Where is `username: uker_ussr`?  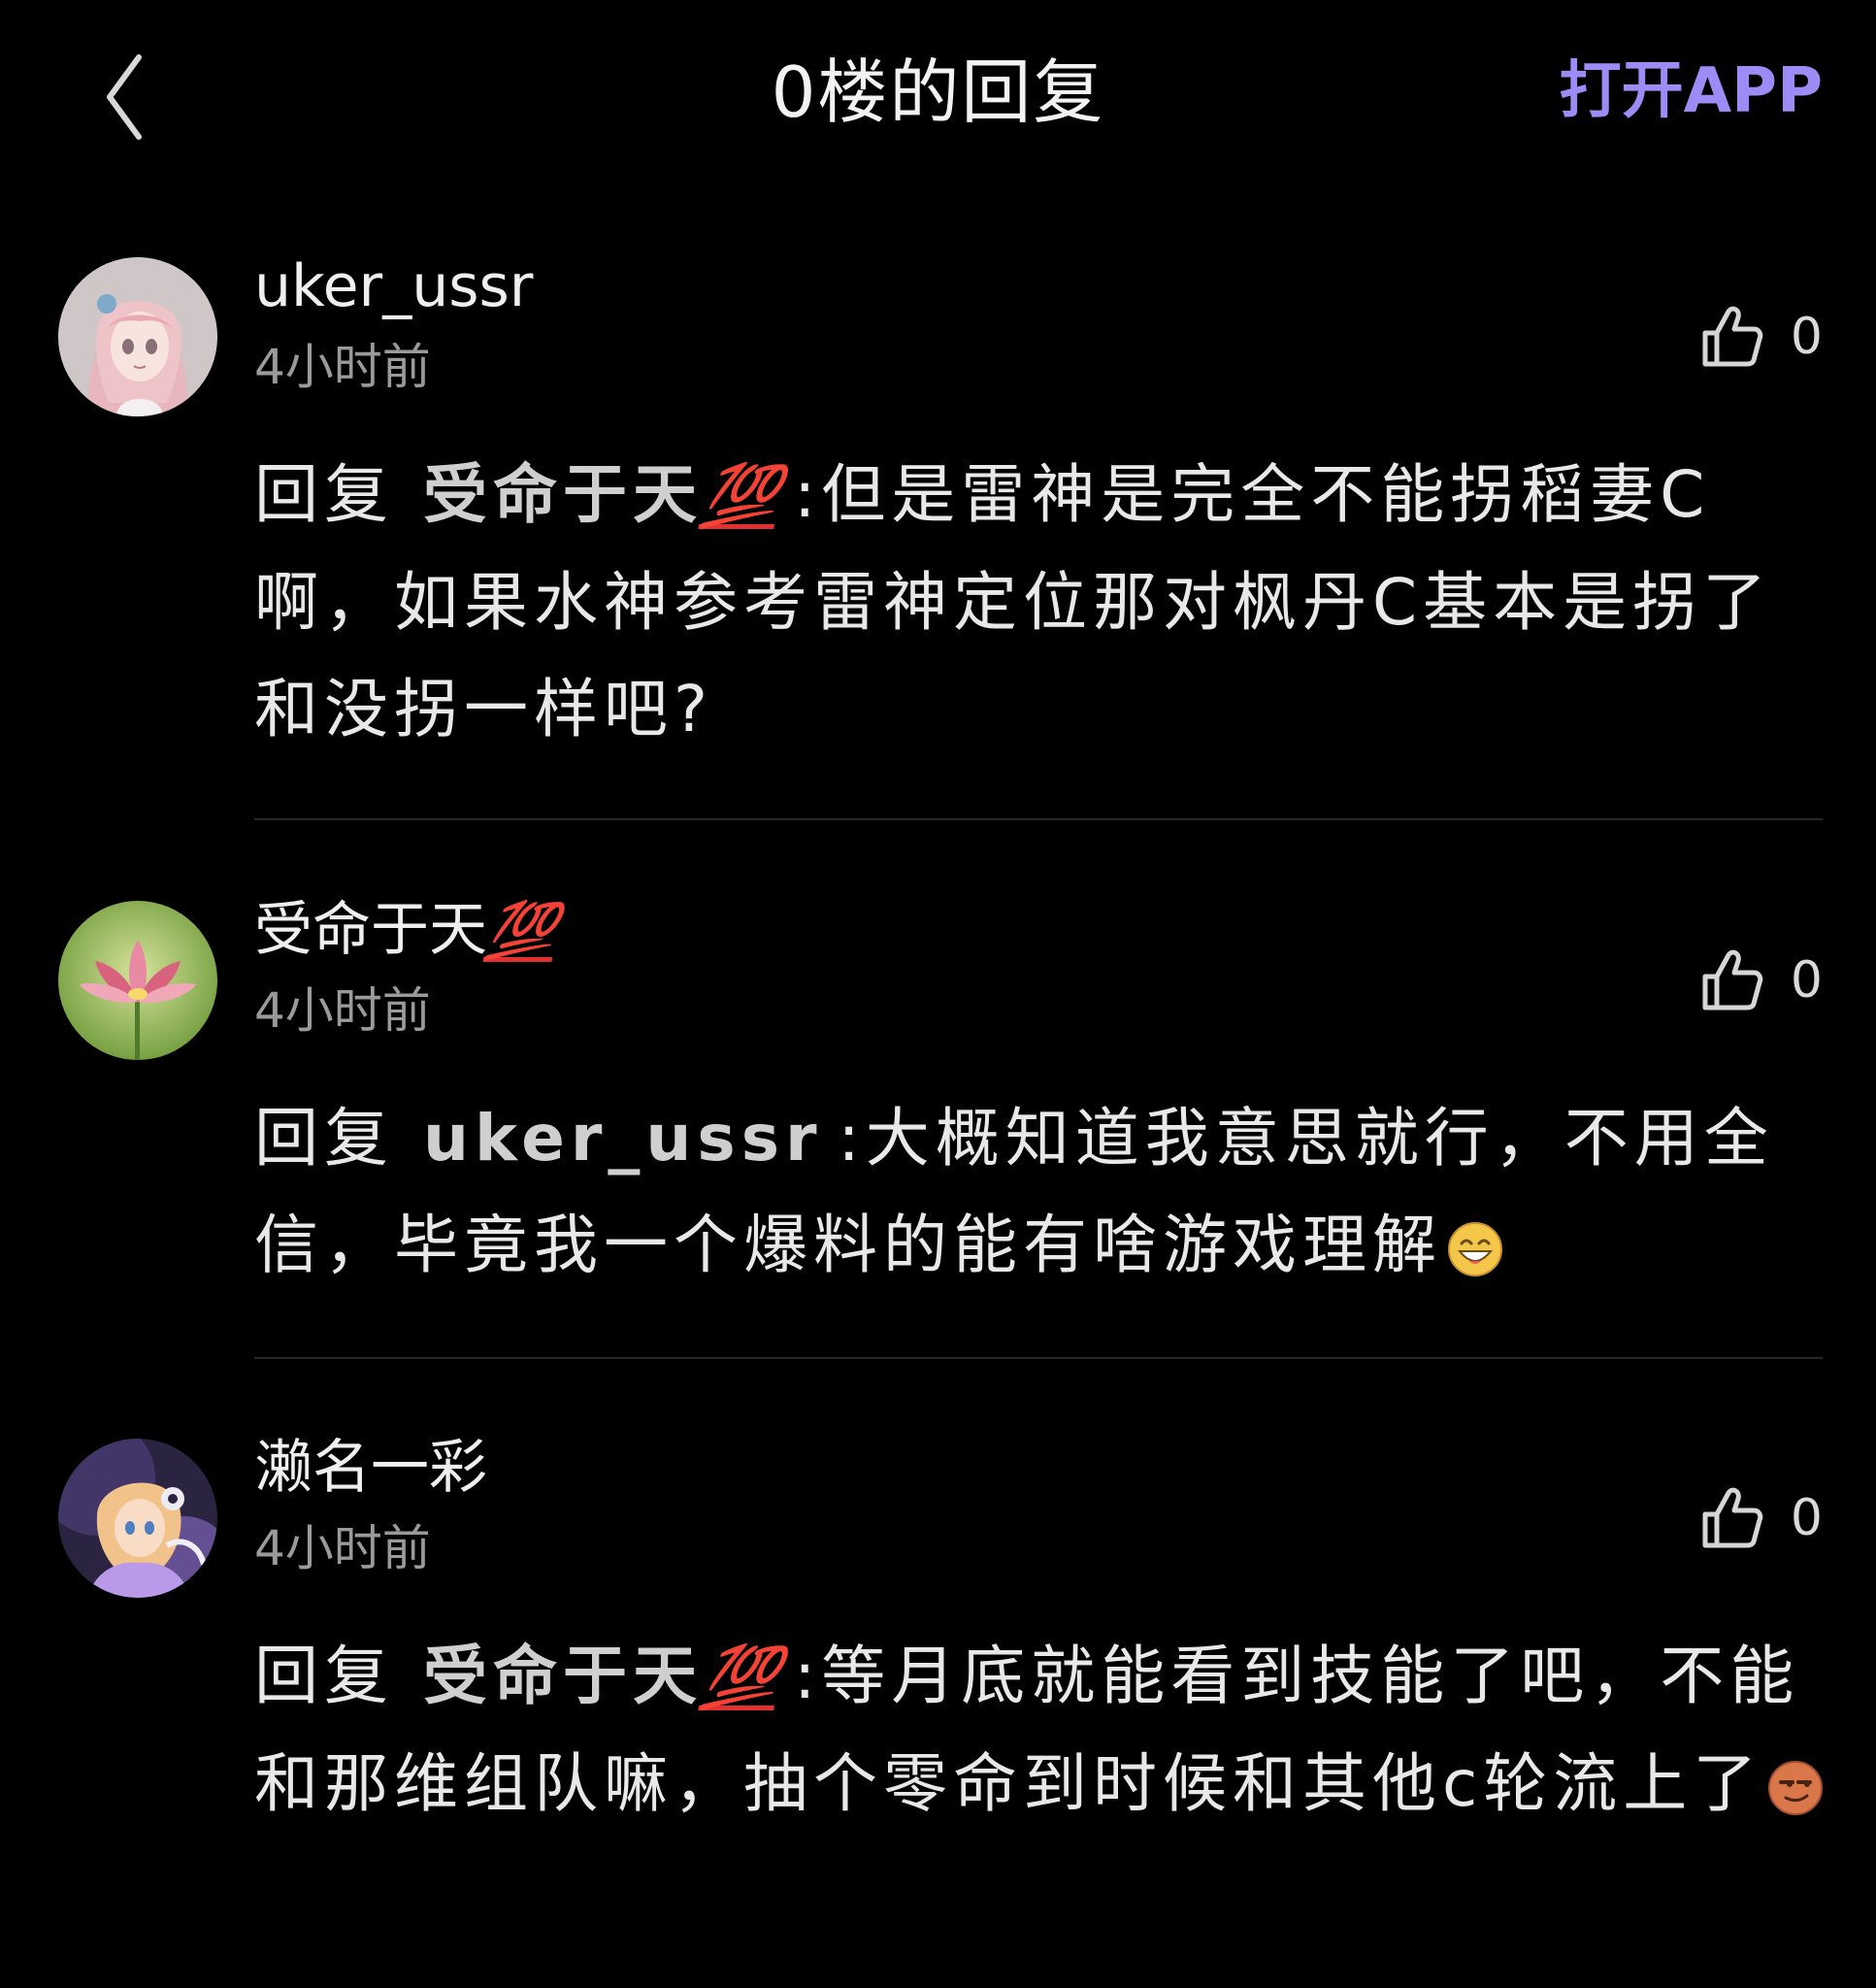
username: uker_ussr is located at coordinates (393, 286).